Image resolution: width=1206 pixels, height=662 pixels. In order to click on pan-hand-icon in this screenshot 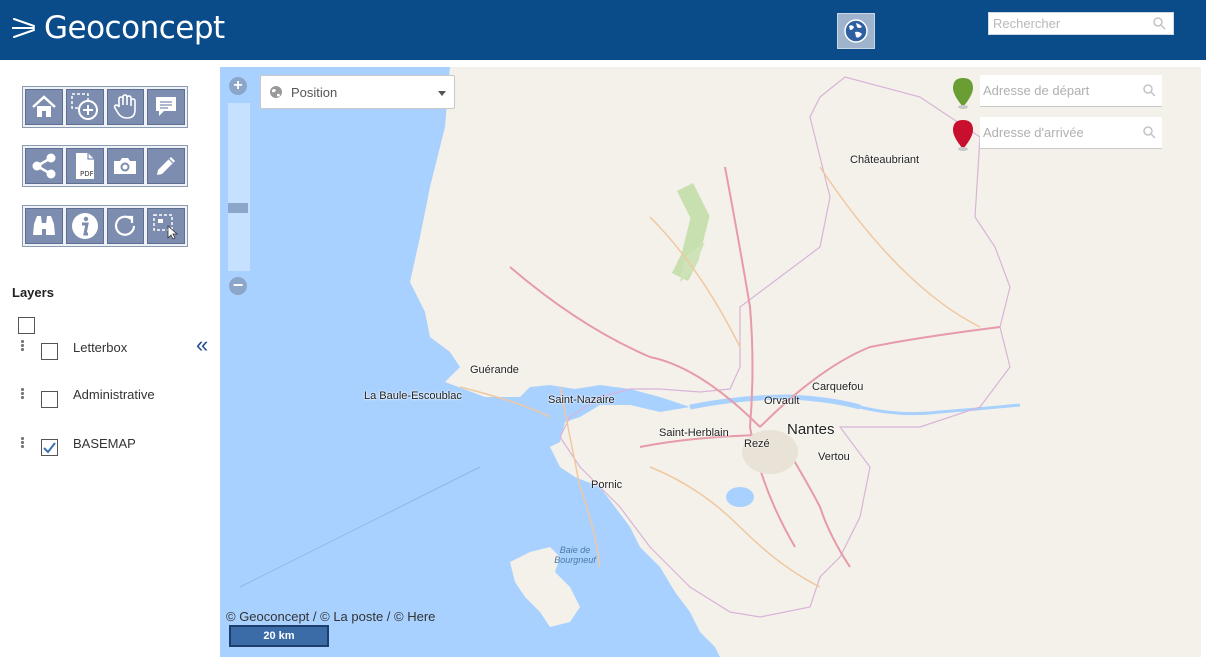, I will do `click(125, 106)`.